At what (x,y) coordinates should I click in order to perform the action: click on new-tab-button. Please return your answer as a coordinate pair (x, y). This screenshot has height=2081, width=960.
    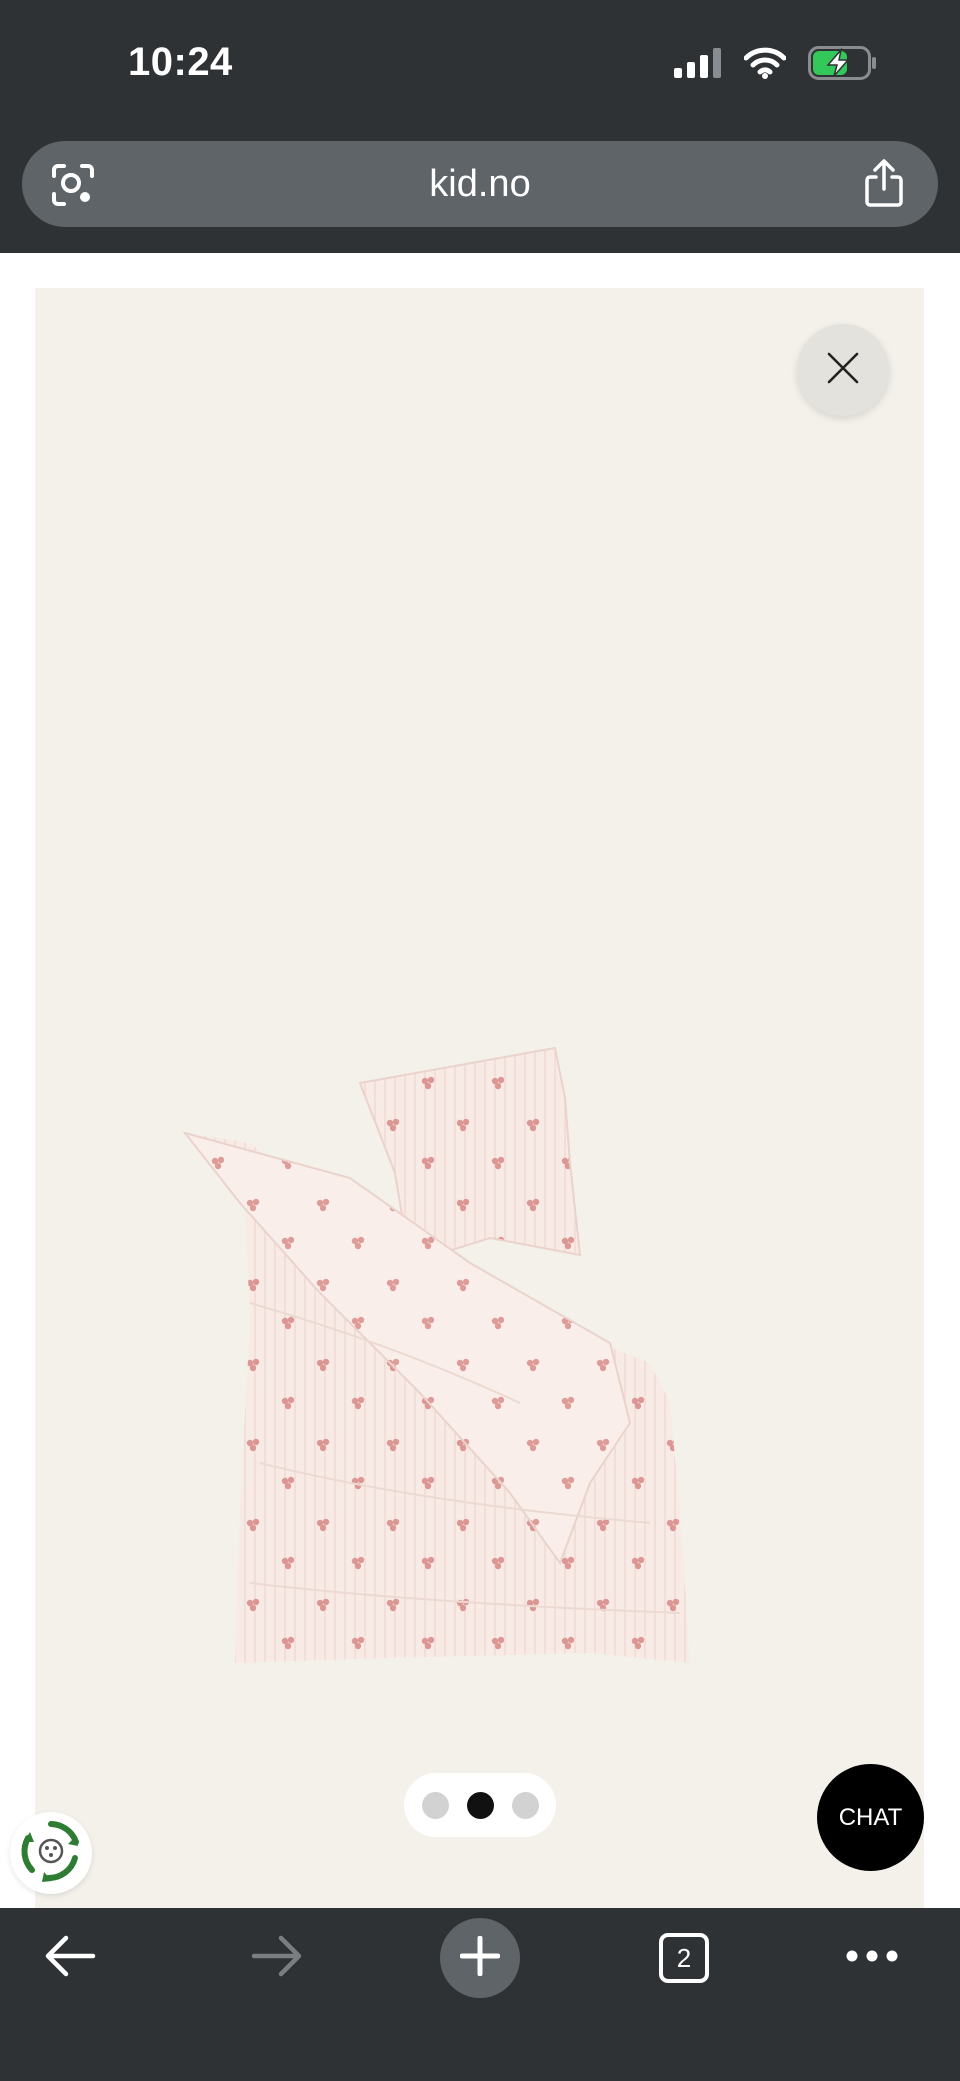
    Looking at the image, I should click on (480, 1958).